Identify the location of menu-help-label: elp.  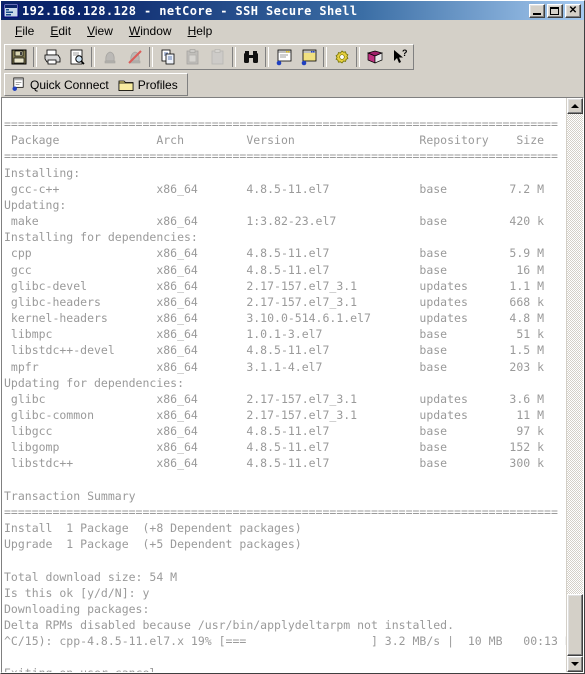
(204, 30).